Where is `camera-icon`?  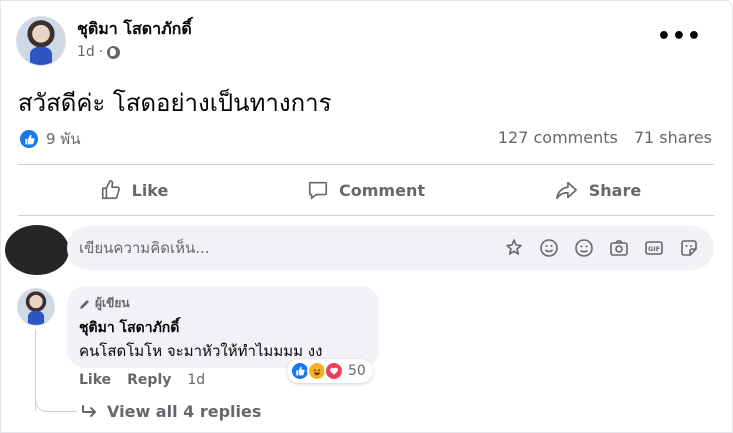
camera-icon is located at coordinates (619, 248).